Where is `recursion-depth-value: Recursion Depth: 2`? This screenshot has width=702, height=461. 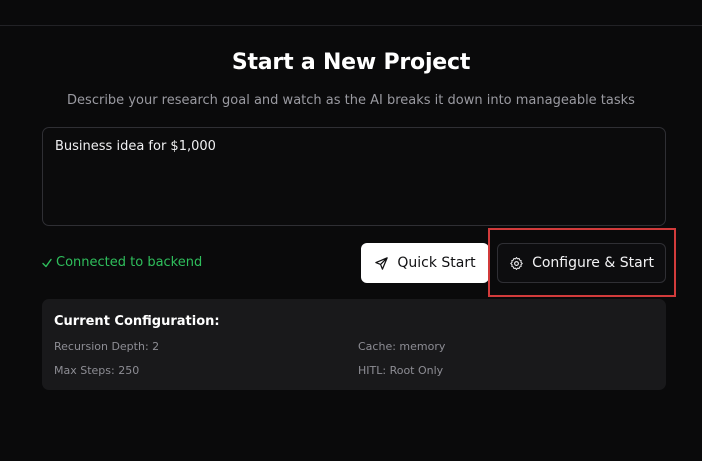
recursion-depth-value: Recursion Depth: 2 is located at coordinates (107, 346).